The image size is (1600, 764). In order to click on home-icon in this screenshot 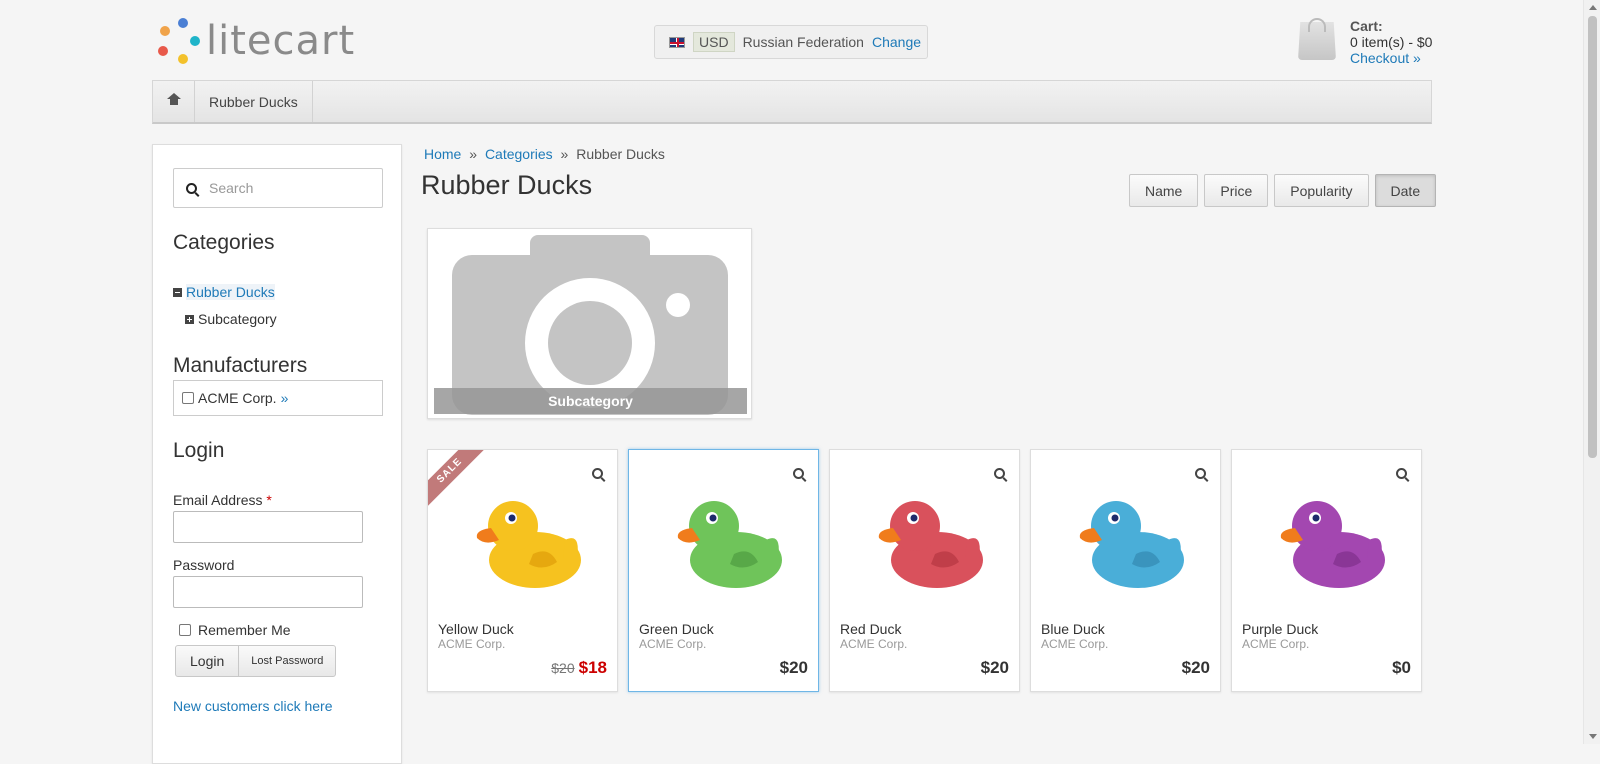, I will do `click(173, 100)`.